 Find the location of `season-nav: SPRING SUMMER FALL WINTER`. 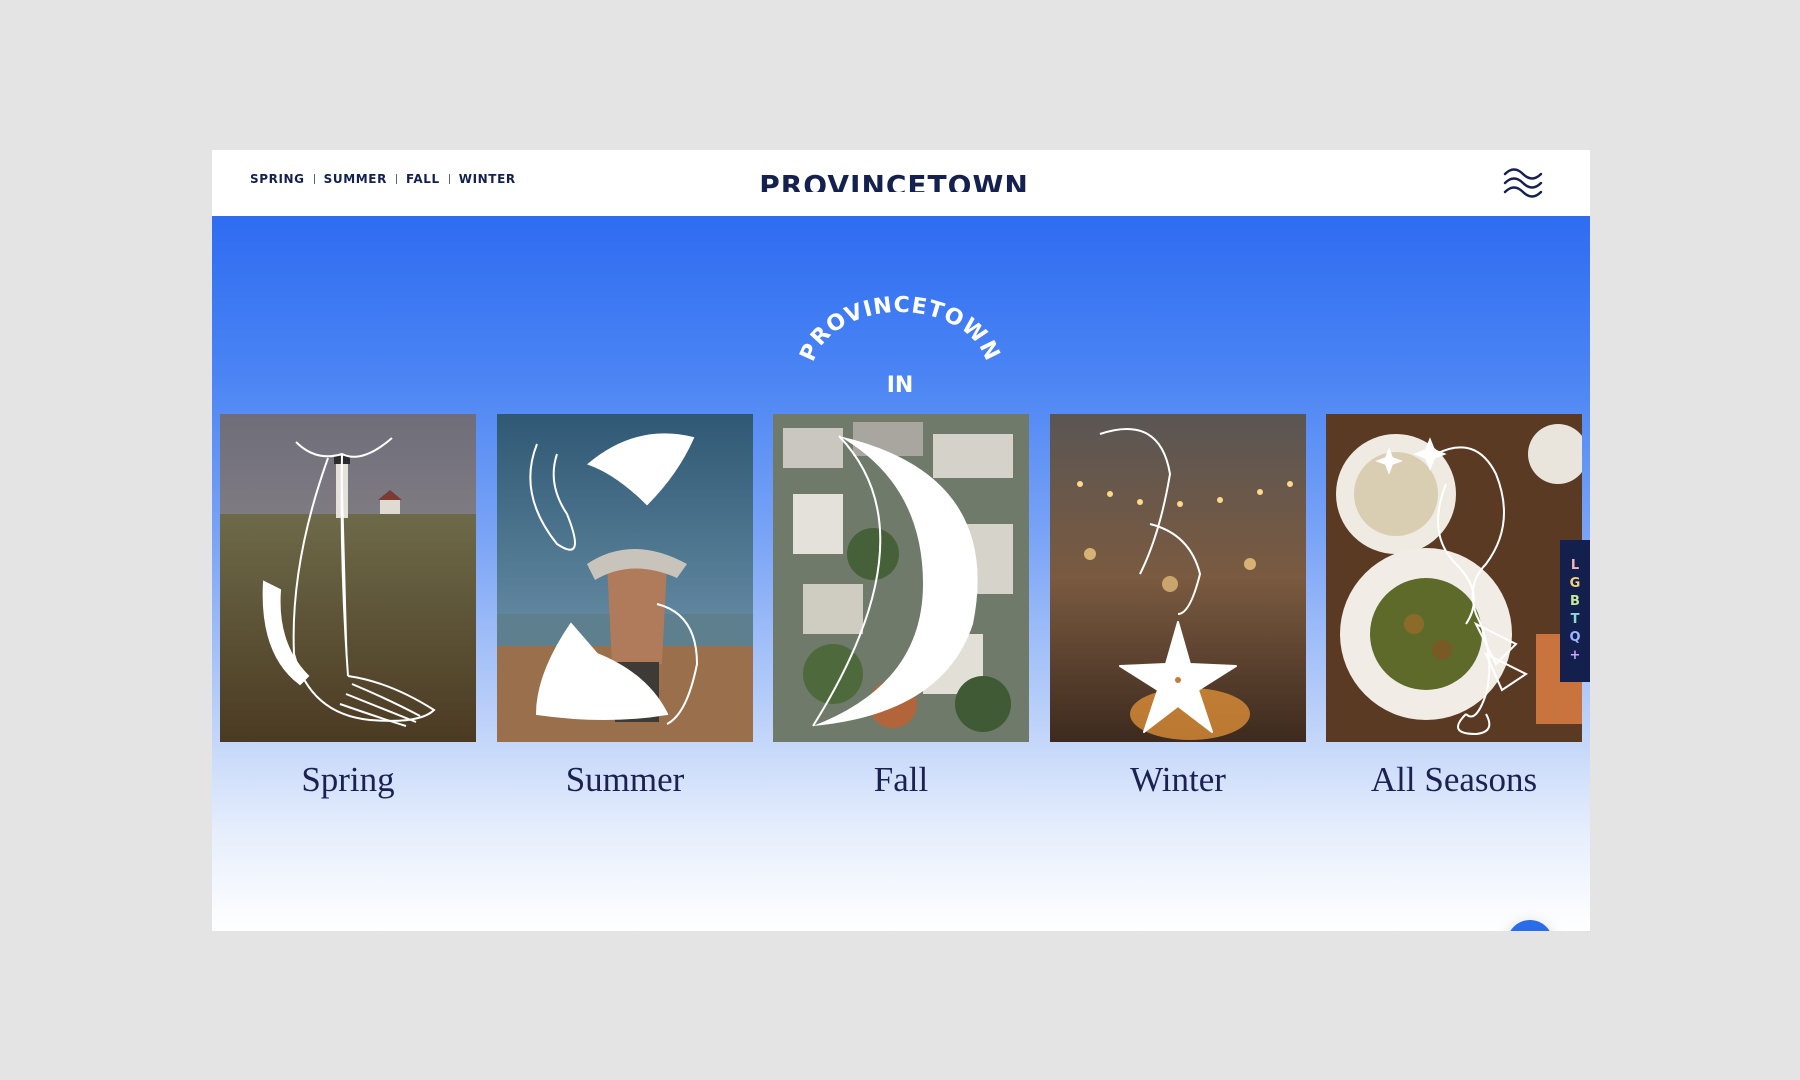

season-nav: SPRING SUMMER FALL WINTER is located at coordinates (383, 179).